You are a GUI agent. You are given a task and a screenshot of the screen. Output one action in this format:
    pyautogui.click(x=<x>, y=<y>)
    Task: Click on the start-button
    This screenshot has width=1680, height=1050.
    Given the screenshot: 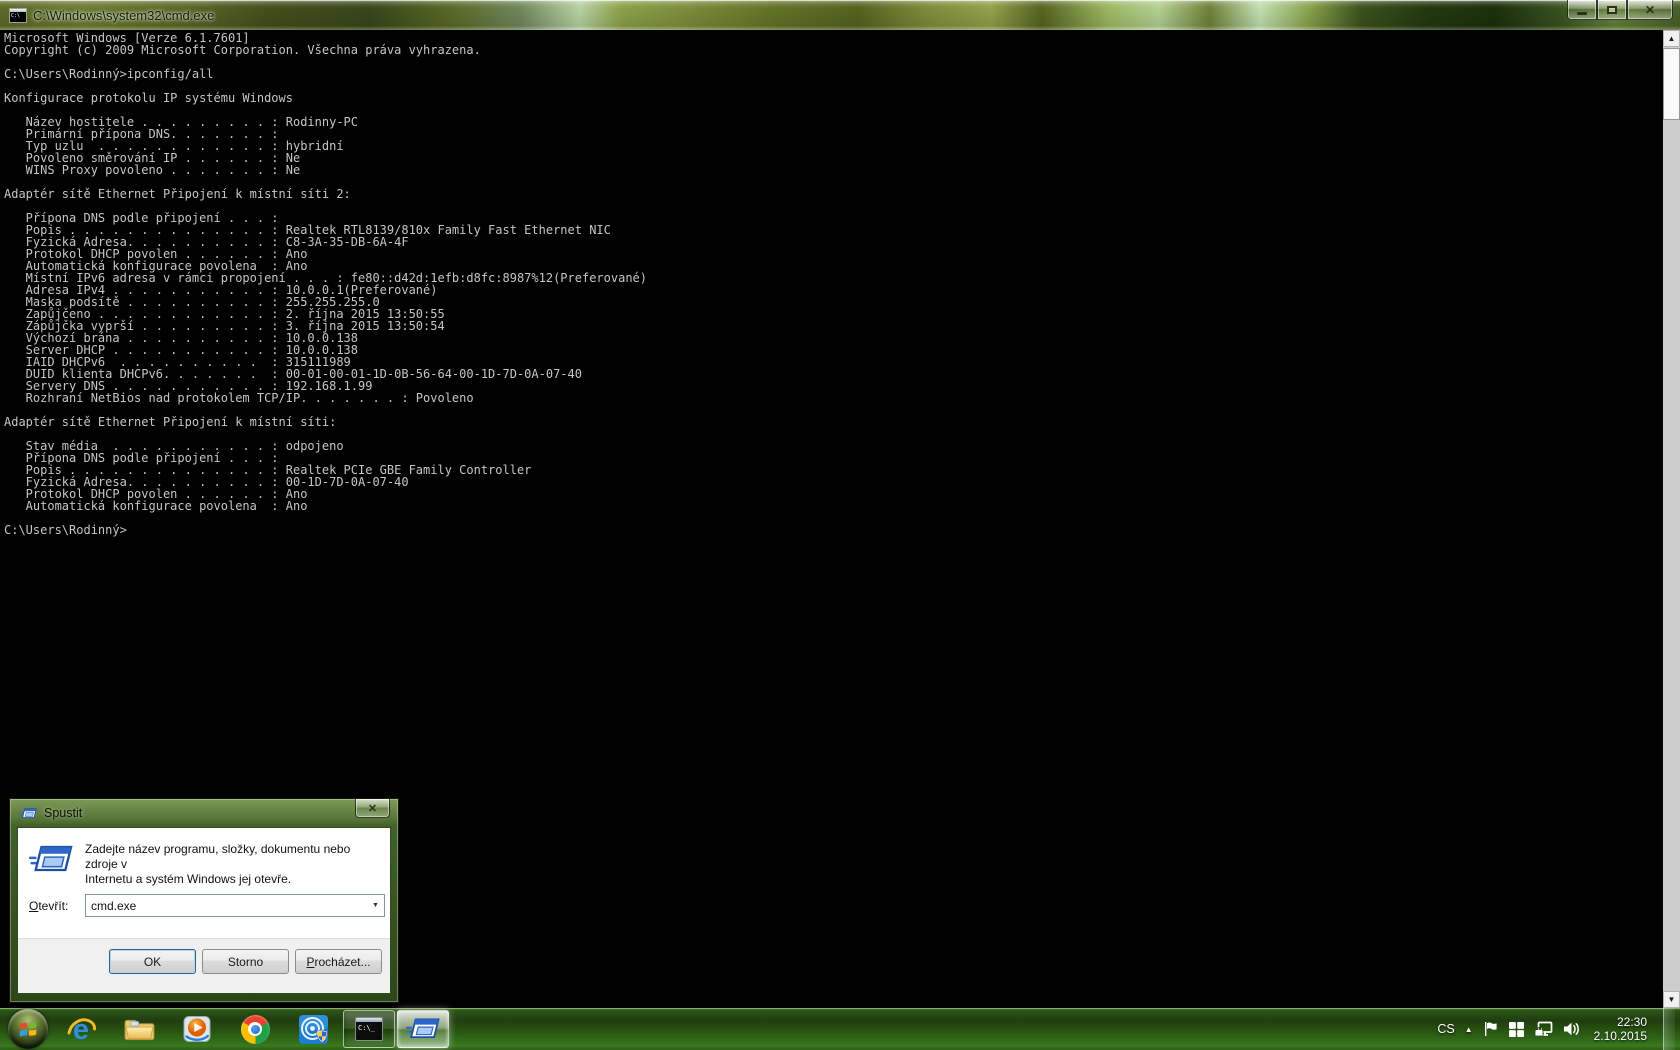 What is the action you would take?
    pyautogui.click(x=28, y=1029)
    